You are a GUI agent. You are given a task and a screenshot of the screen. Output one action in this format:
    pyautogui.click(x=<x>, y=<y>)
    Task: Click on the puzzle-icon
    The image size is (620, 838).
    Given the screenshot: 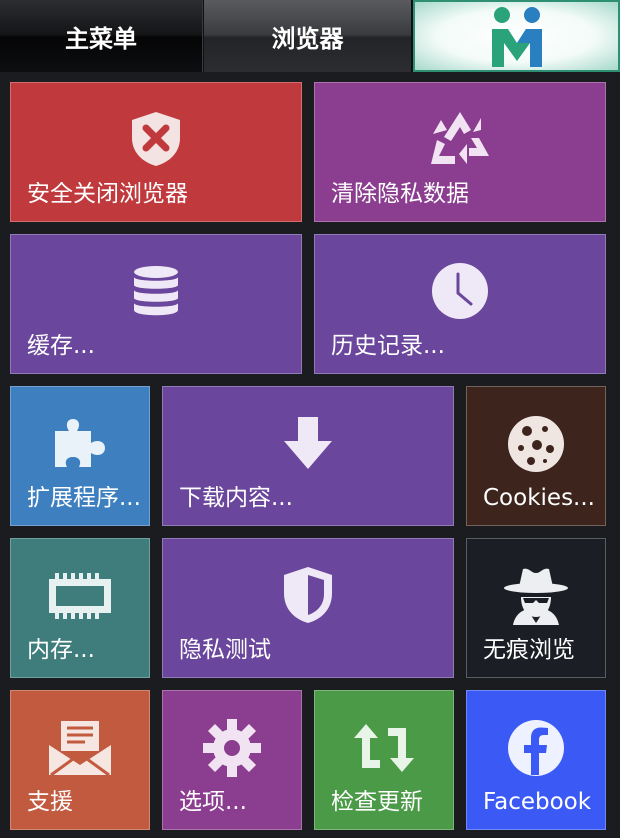 What is the action you would take?
    pyautogui.click(x=80, y=443)
    